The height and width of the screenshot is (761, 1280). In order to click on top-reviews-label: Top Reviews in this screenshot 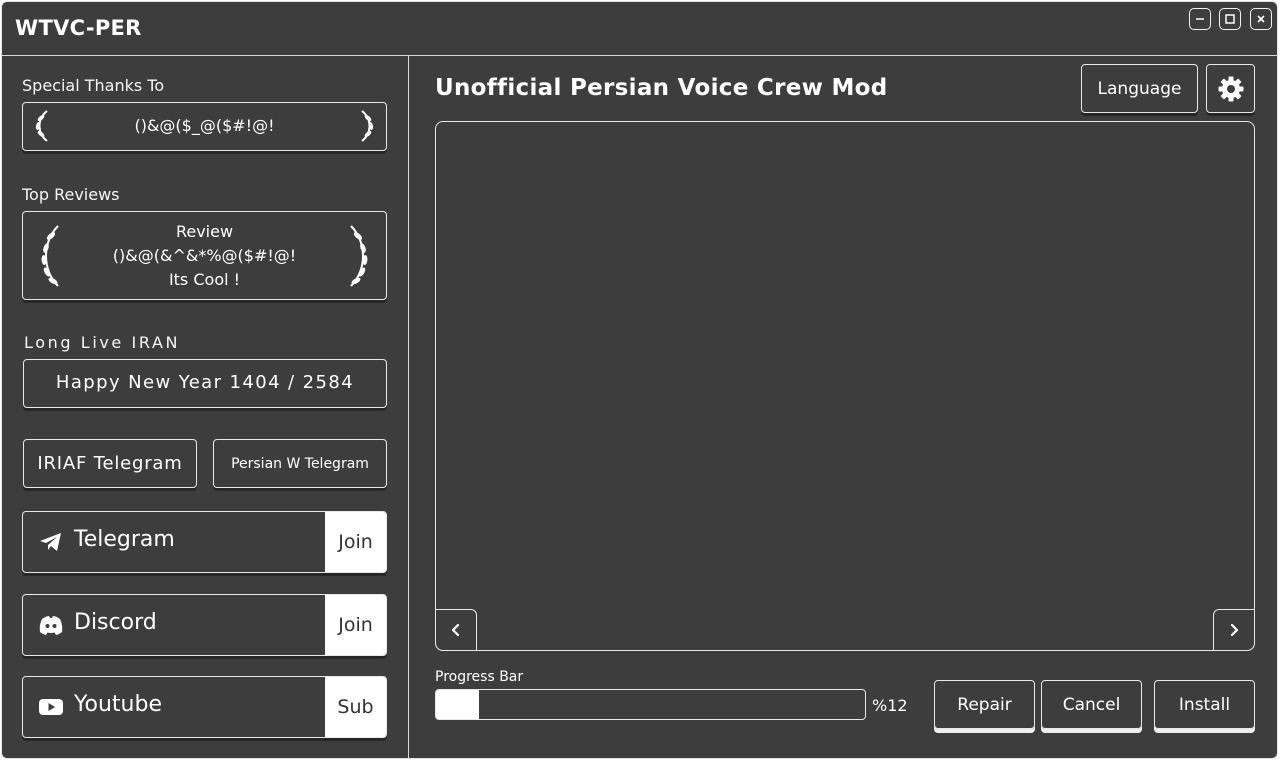, I will do `click(71, 194)`.